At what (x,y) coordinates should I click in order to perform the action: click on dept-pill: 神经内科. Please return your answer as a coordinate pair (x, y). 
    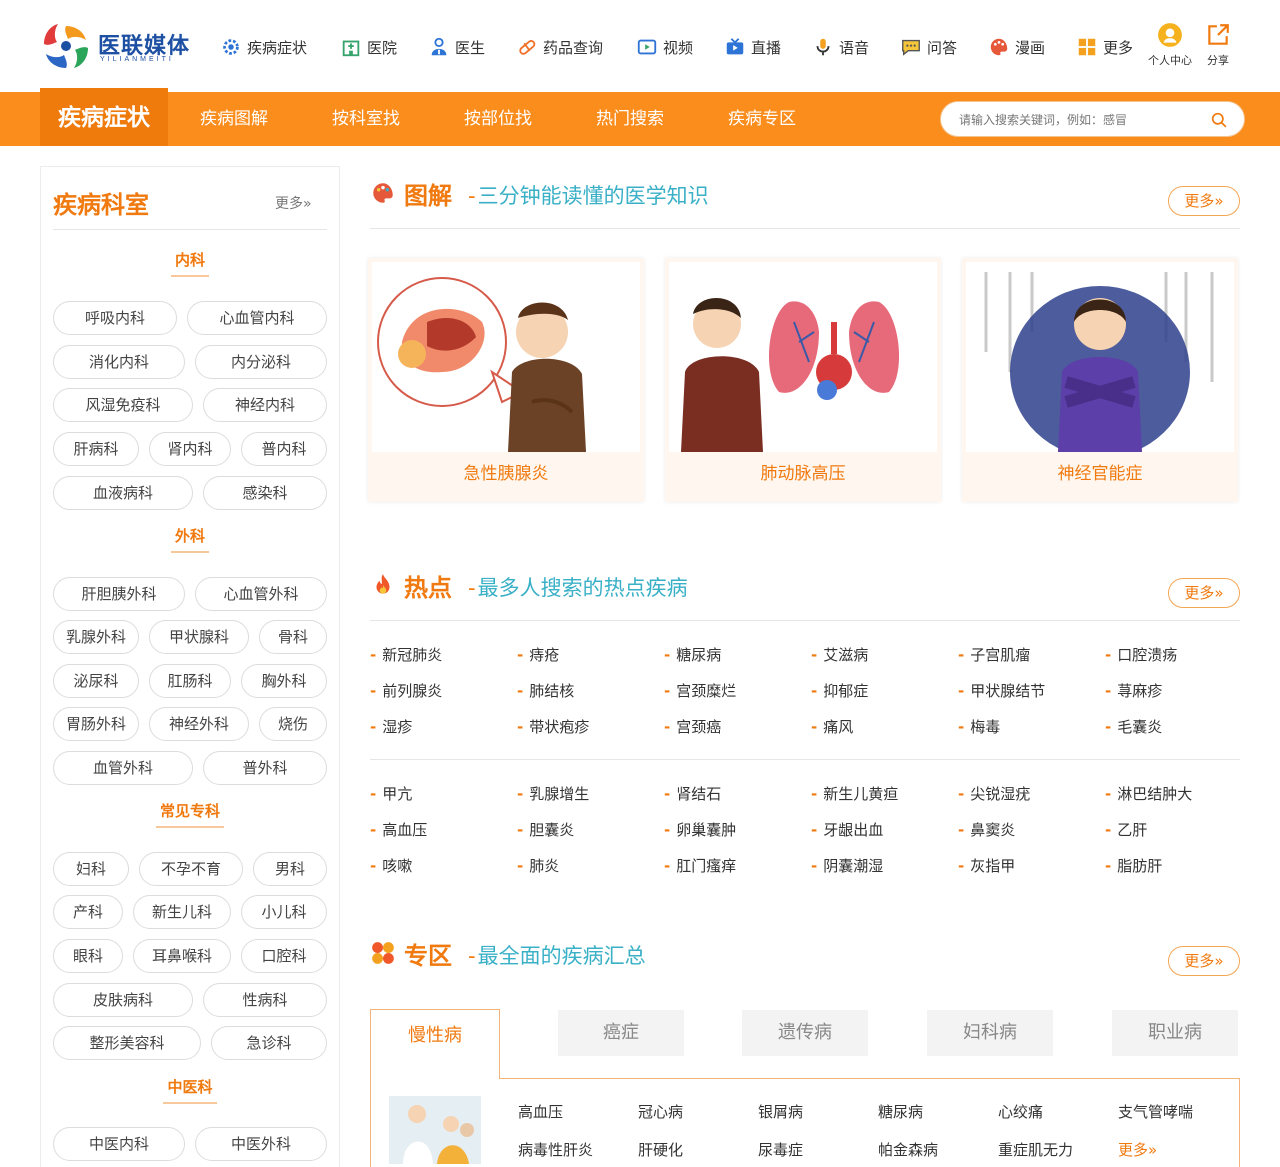
    Looking at the image, I should click on (265, 405).